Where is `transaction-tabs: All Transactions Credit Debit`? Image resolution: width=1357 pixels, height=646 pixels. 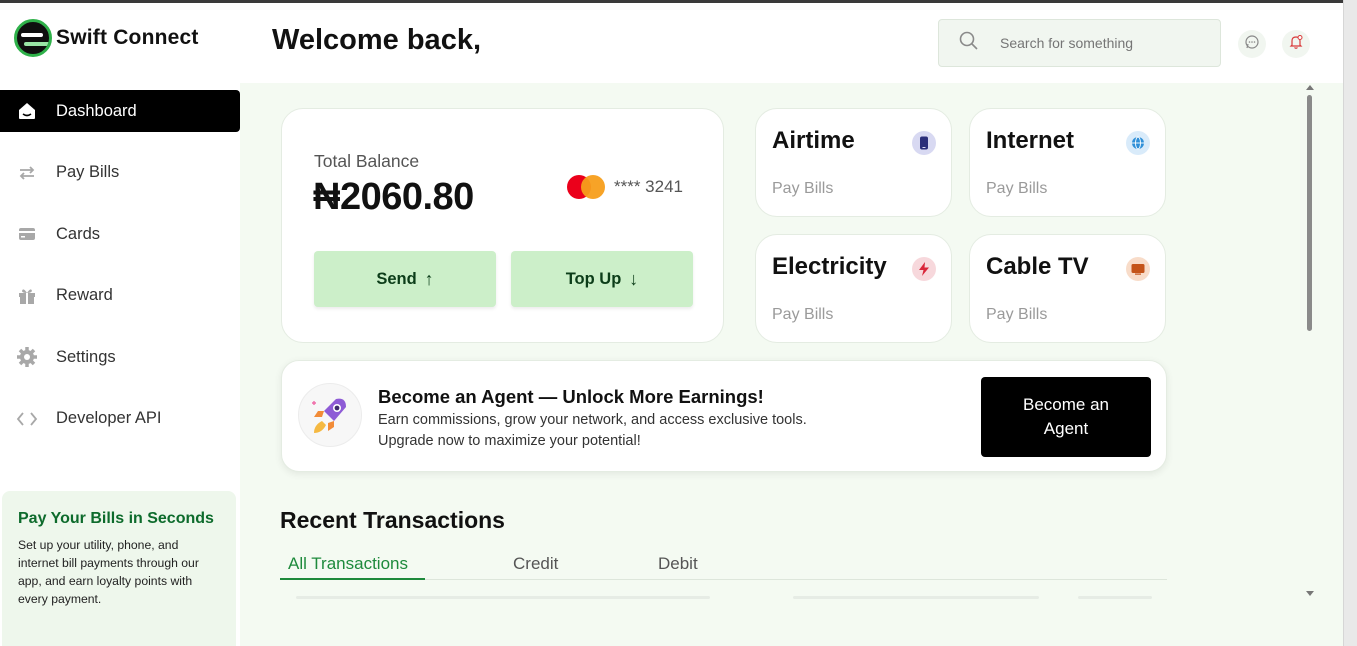
transaction-tabs: All Transactions Credit Debit is located at coordinates (723, 567).